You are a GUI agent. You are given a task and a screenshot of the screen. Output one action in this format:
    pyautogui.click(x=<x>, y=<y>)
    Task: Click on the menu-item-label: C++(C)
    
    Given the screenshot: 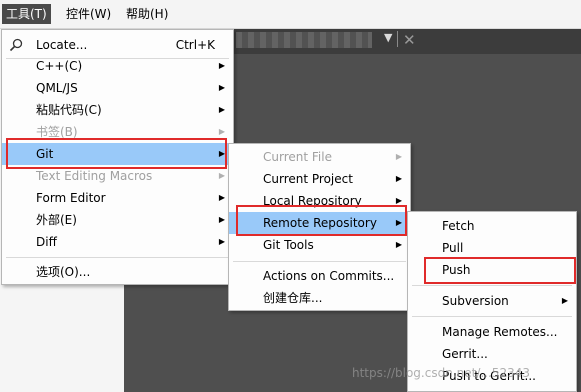 What is the action you would take?
    pyautogui.click(x=59, y=66)
    